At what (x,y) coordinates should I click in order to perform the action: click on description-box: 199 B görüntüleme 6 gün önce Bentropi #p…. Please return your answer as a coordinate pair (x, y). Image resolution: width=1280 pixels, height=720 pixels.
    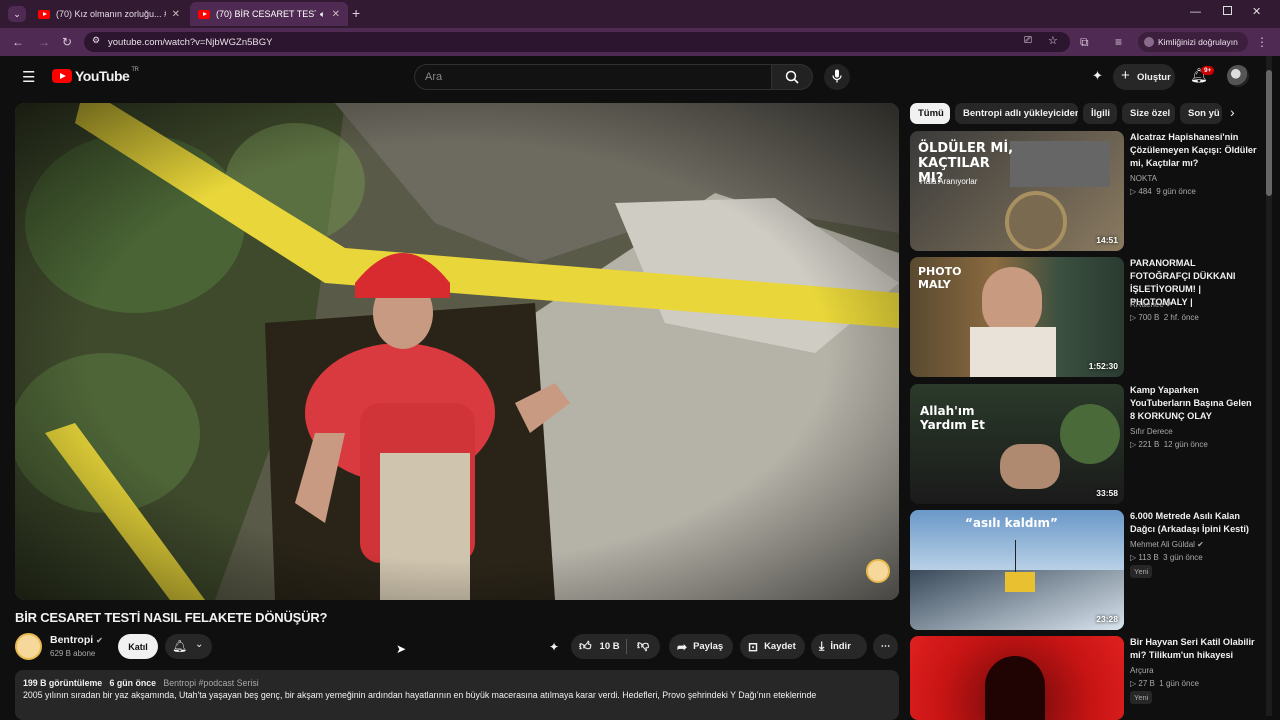
    Looking at the image, I should click on (457, 695).